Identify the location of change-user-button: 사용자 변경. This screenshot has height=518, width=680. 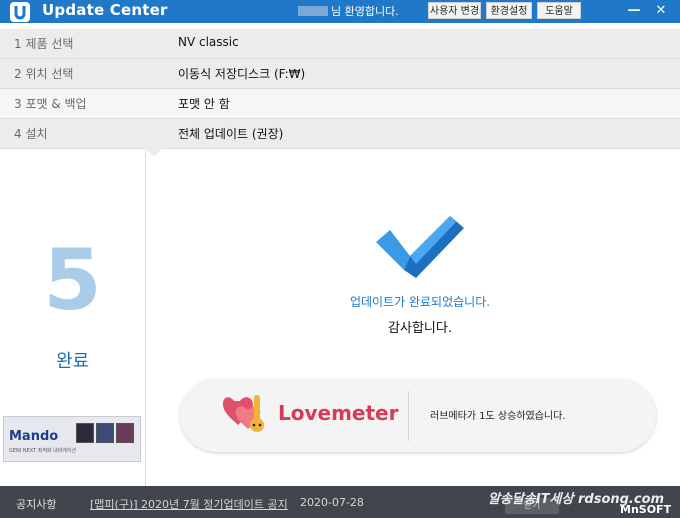
(454, 10).